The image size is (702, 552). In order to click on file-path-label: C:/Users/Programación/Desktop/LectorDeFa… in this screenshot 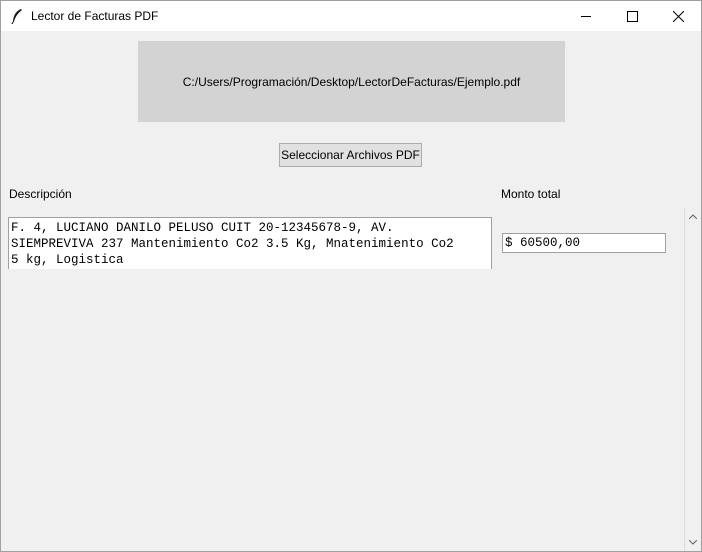, I will do `click(351, 81)`.